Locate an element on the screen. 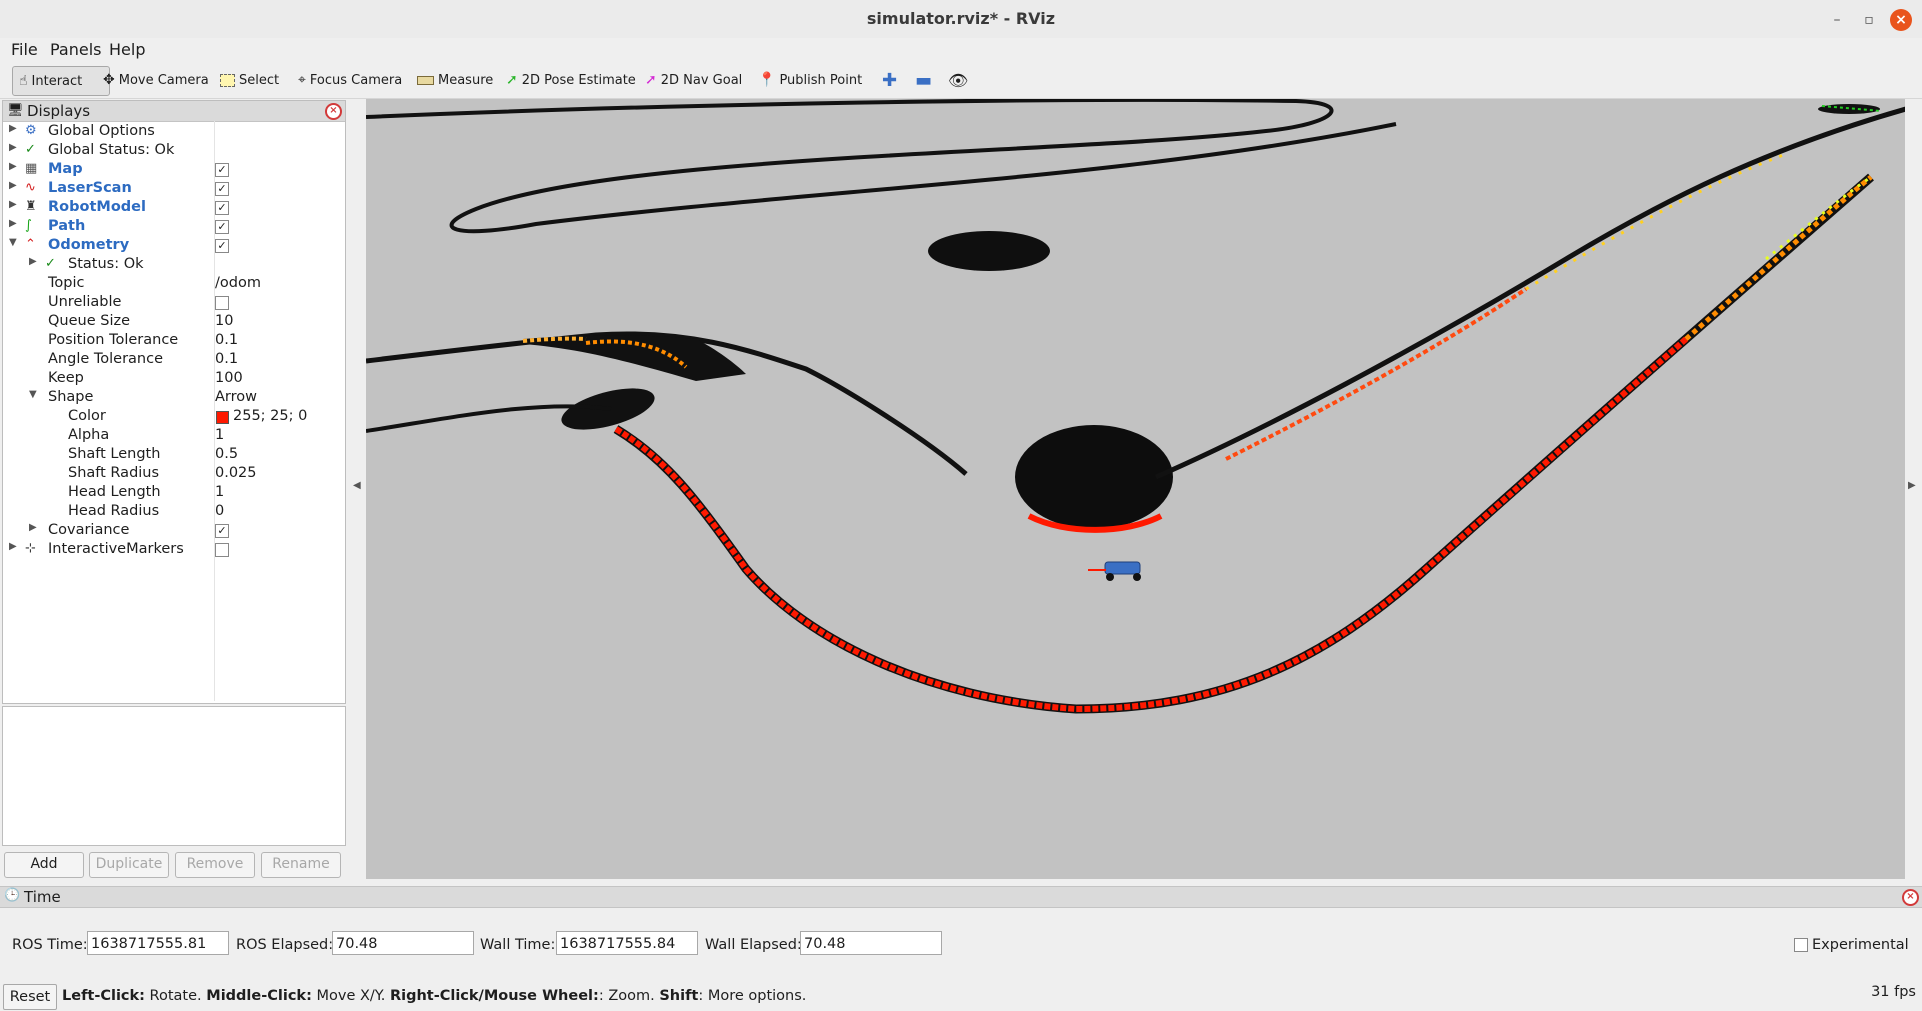 This screenshot has width=1922, height=1011. move-camera-label: Move Camera is located at coordinates (163, 80).